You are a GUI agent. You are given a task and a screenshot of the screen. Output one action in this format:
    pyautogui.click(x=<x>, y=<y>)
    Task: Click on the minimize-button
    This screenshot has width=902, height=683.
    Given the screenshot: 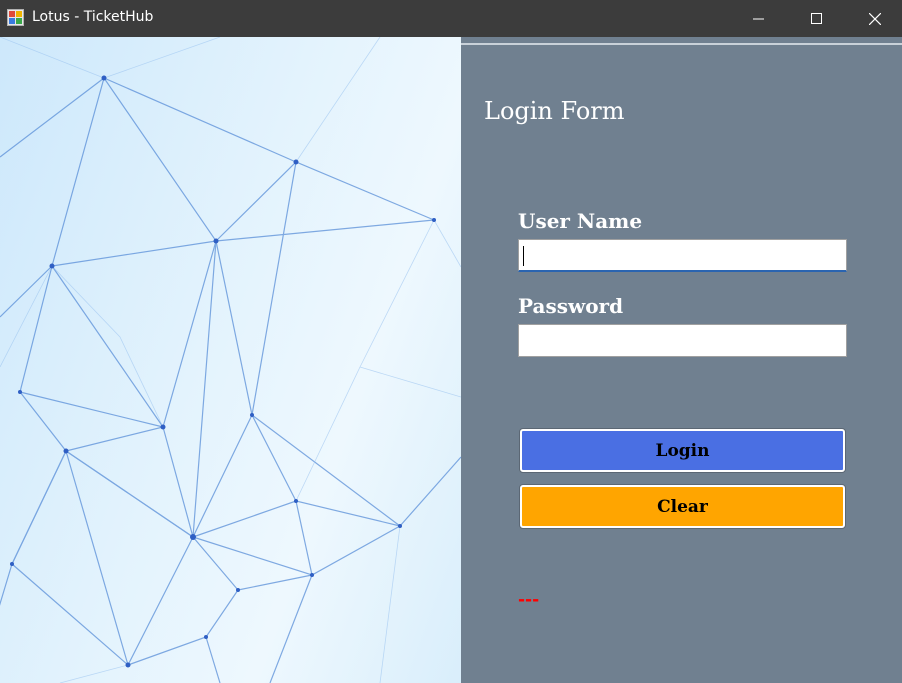 What is the action you would take?
    pyautogui.click(x=759, y=18)
    